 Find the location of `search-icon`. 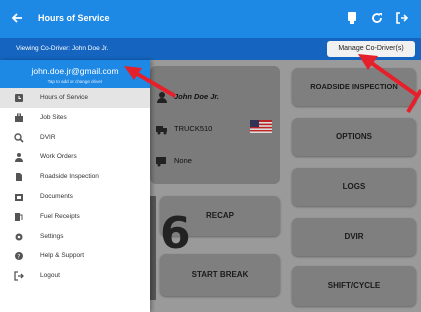

search-icon is located at coordinates (19, 137).